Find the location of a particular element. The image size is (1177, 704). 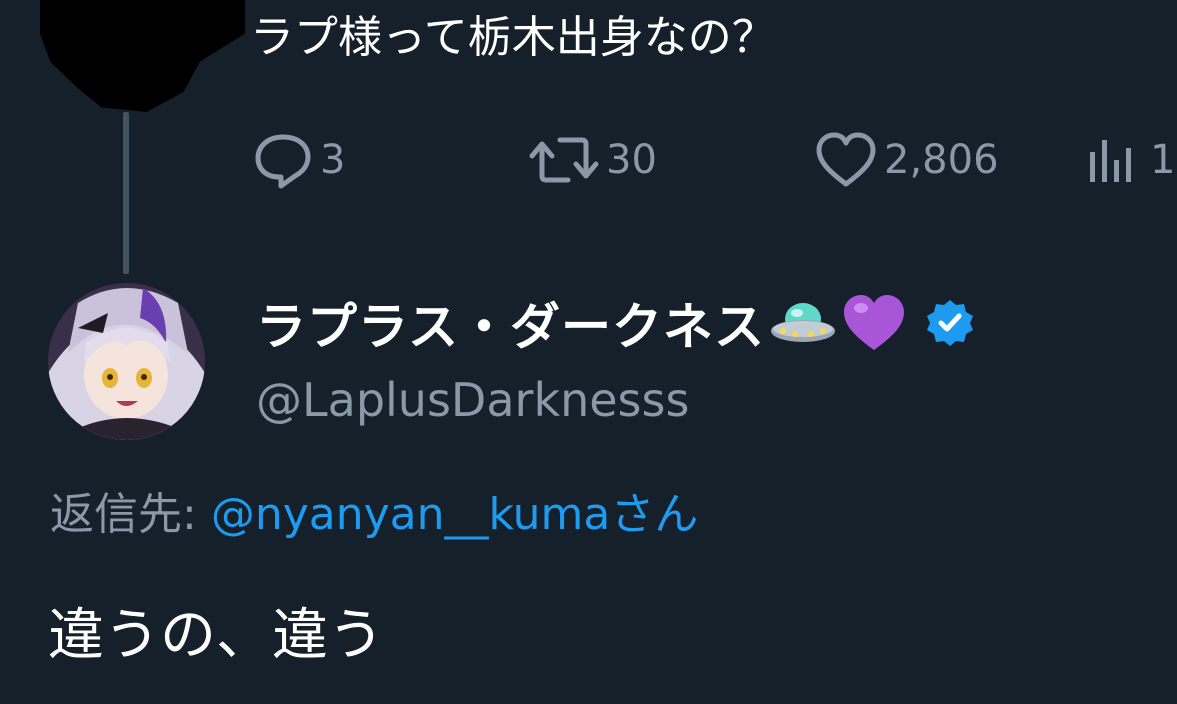

retweet-count: 30 is located at coordinates (631, 160).